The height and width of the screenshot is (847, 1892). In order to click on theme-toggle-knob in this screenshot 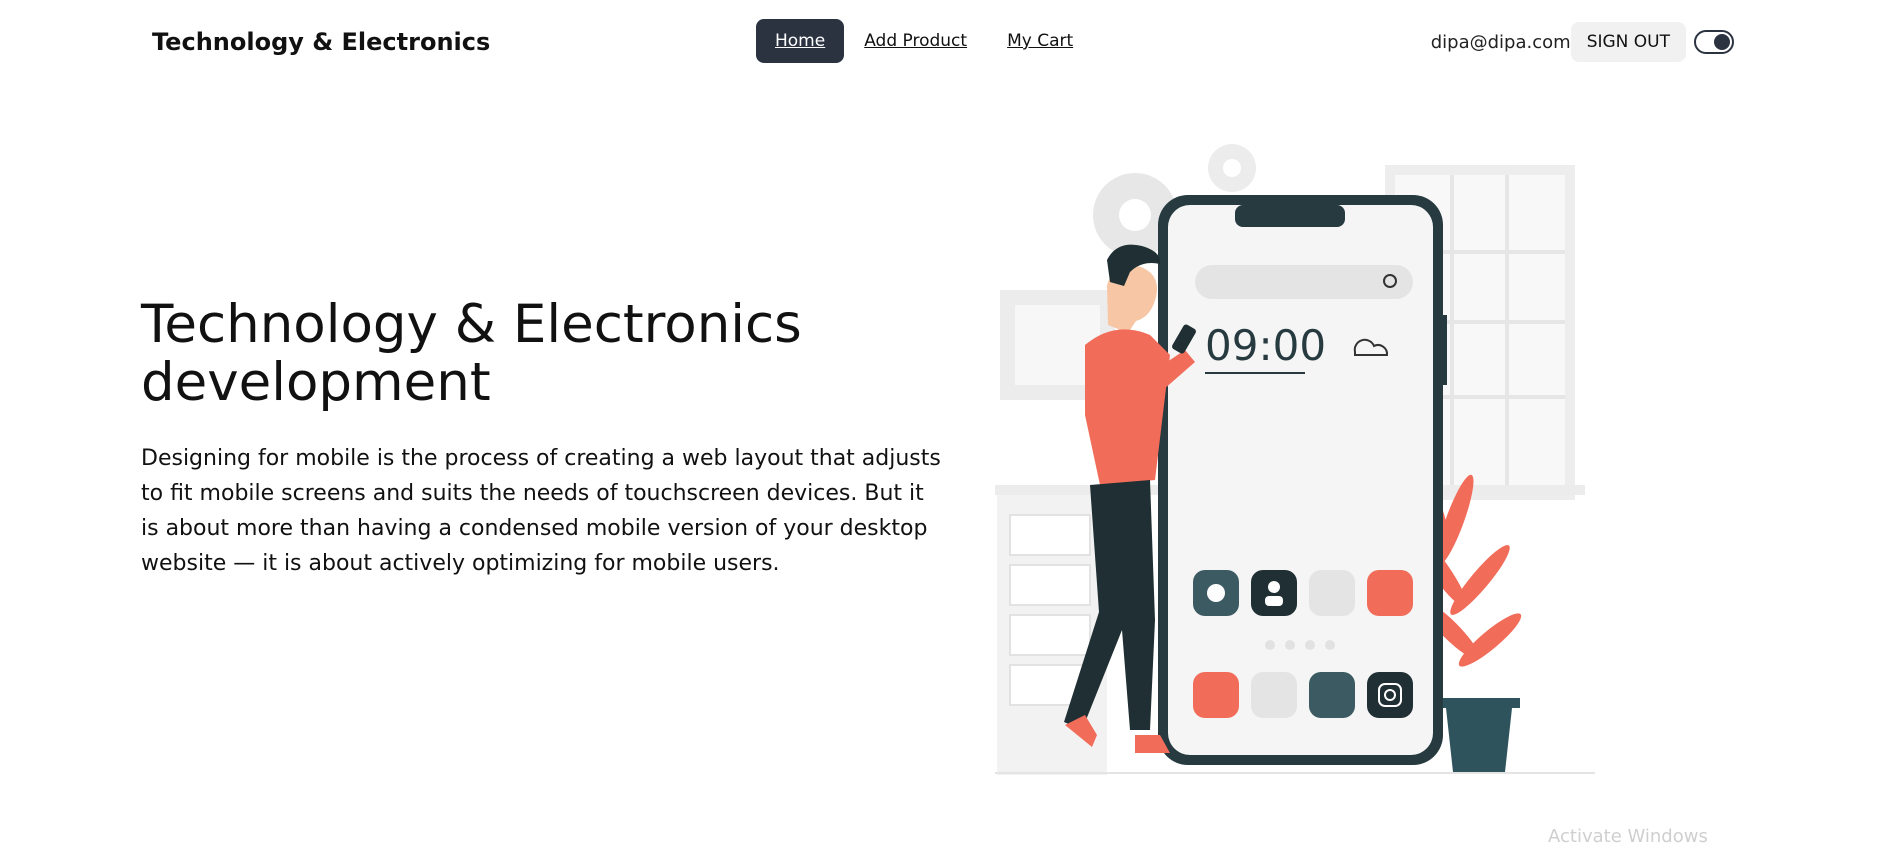, I will do `click(1722, 42)`.